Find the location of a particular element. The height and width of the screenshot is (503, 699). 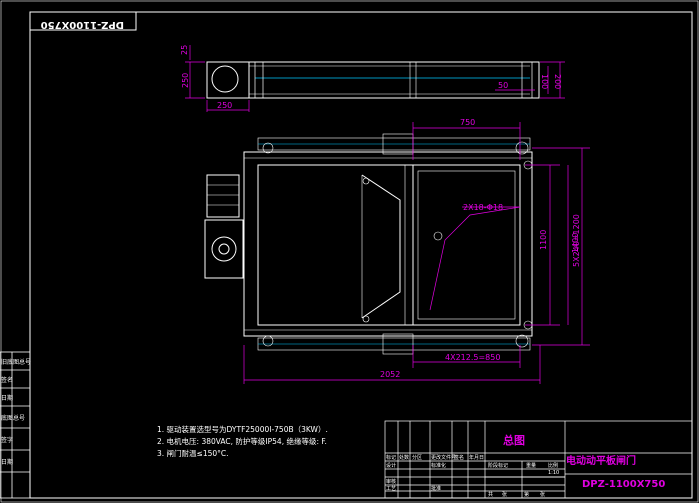

tb-label: 设计 is located at coordinates (391, 465).